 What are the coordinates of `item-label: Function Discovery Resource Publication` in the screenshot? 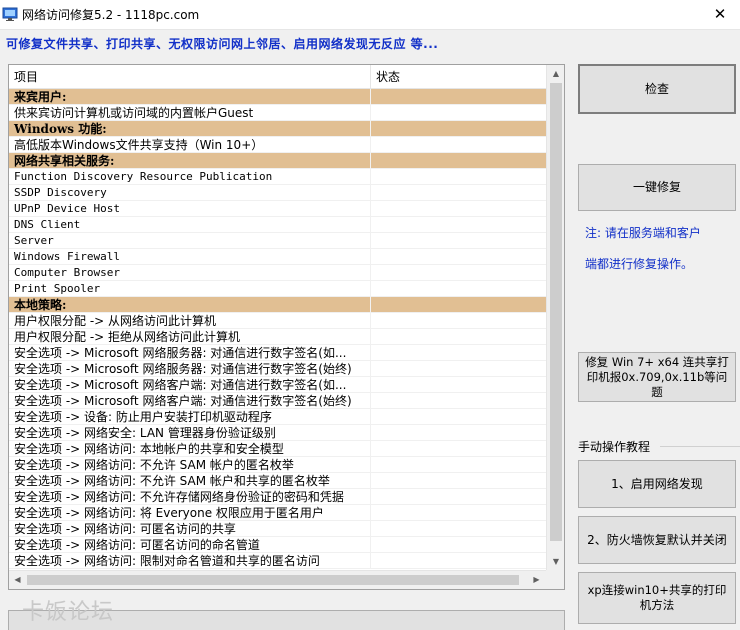 It's located at (190, 177).